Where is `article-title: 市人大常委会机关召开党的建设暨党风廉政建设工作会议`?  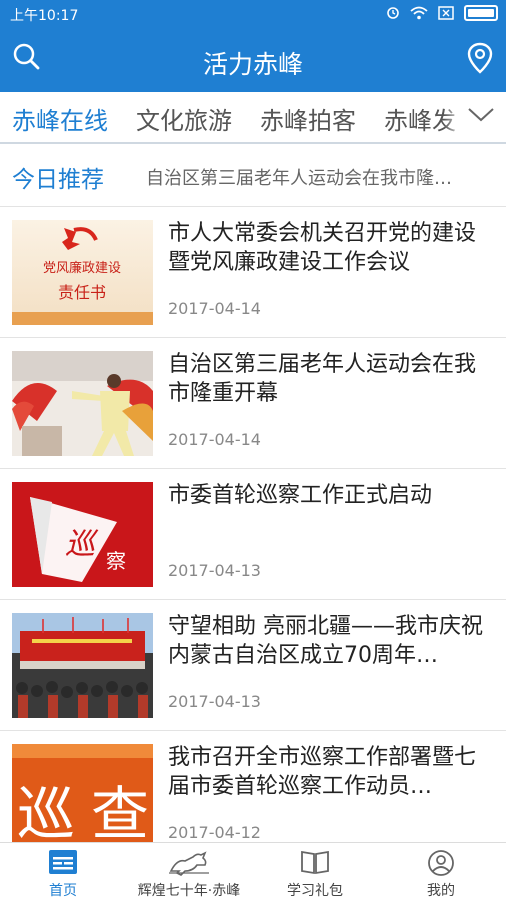
article-title: 市人大常委会机关召开党的建设暨党风廉政建设工作会议 is located at coordinates (322, 248).